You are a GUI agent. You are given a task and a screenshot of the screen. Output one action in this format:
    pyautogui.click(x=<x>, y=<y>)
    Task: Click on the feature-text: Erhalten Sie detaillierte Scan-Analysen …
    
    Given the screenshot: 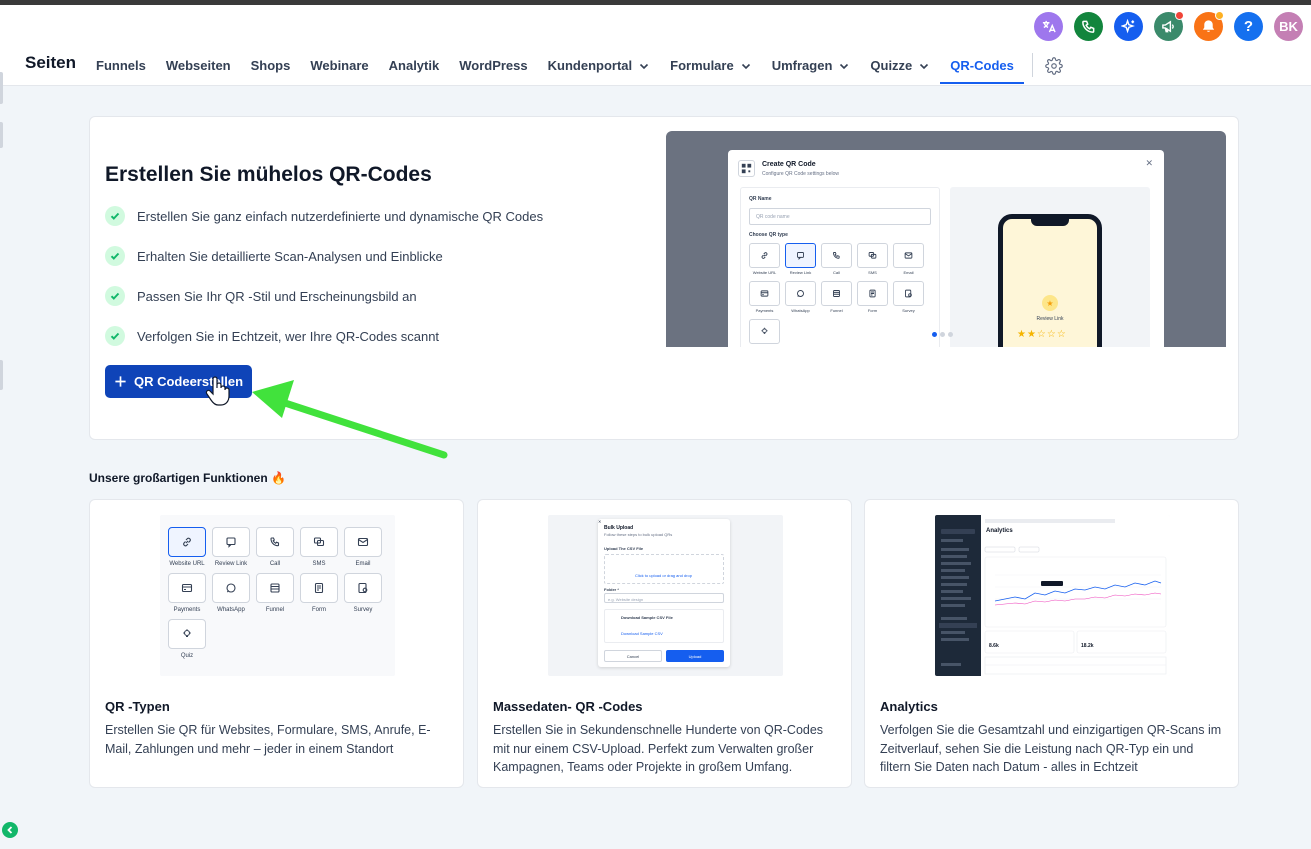 What is the action you would take?
    pyautogui.click(x=290, y=256)
    